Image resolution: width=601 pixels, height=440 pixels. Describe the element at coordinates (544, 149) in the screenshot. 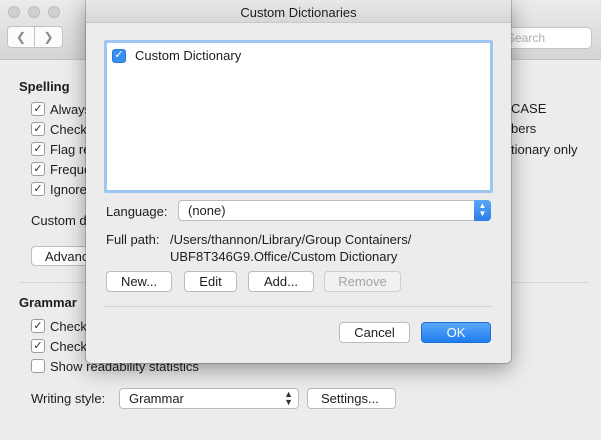

I see `option-label-right: tionary only` at that location.